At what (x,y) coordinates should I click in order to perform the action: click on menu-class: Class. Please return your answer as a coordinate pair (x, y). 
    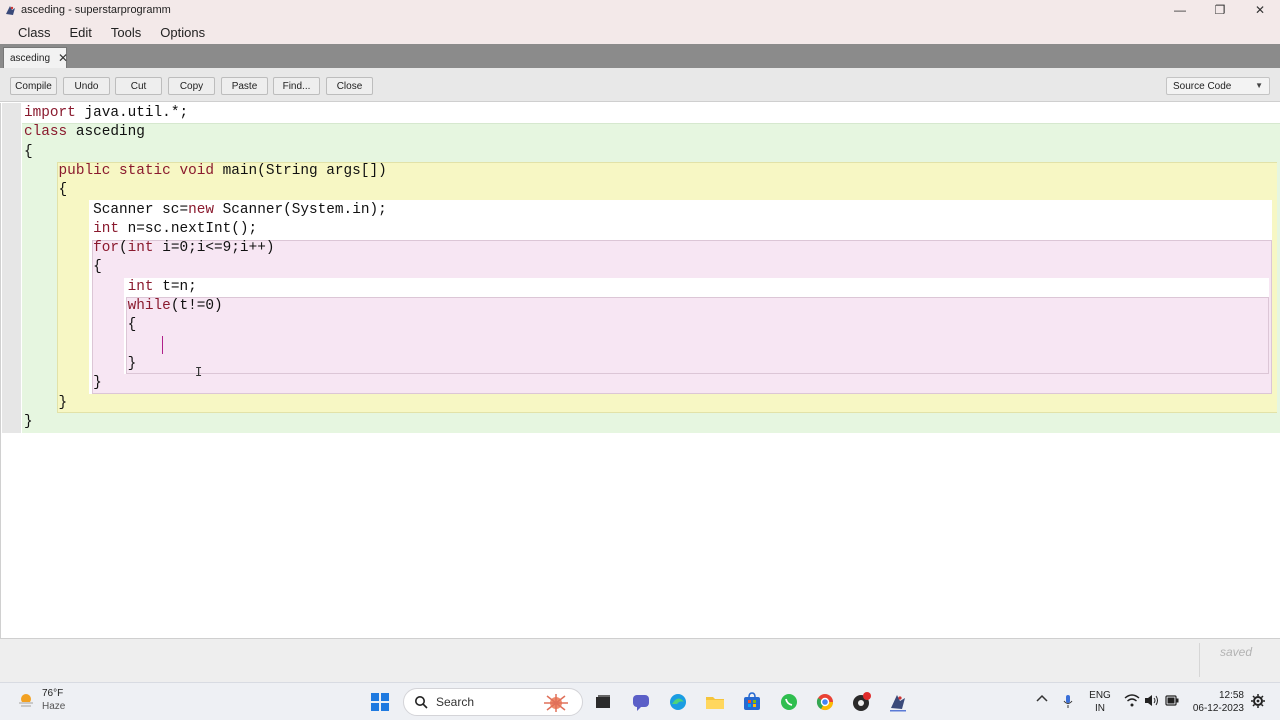
    Looking at the image, I should click on (34, 32).